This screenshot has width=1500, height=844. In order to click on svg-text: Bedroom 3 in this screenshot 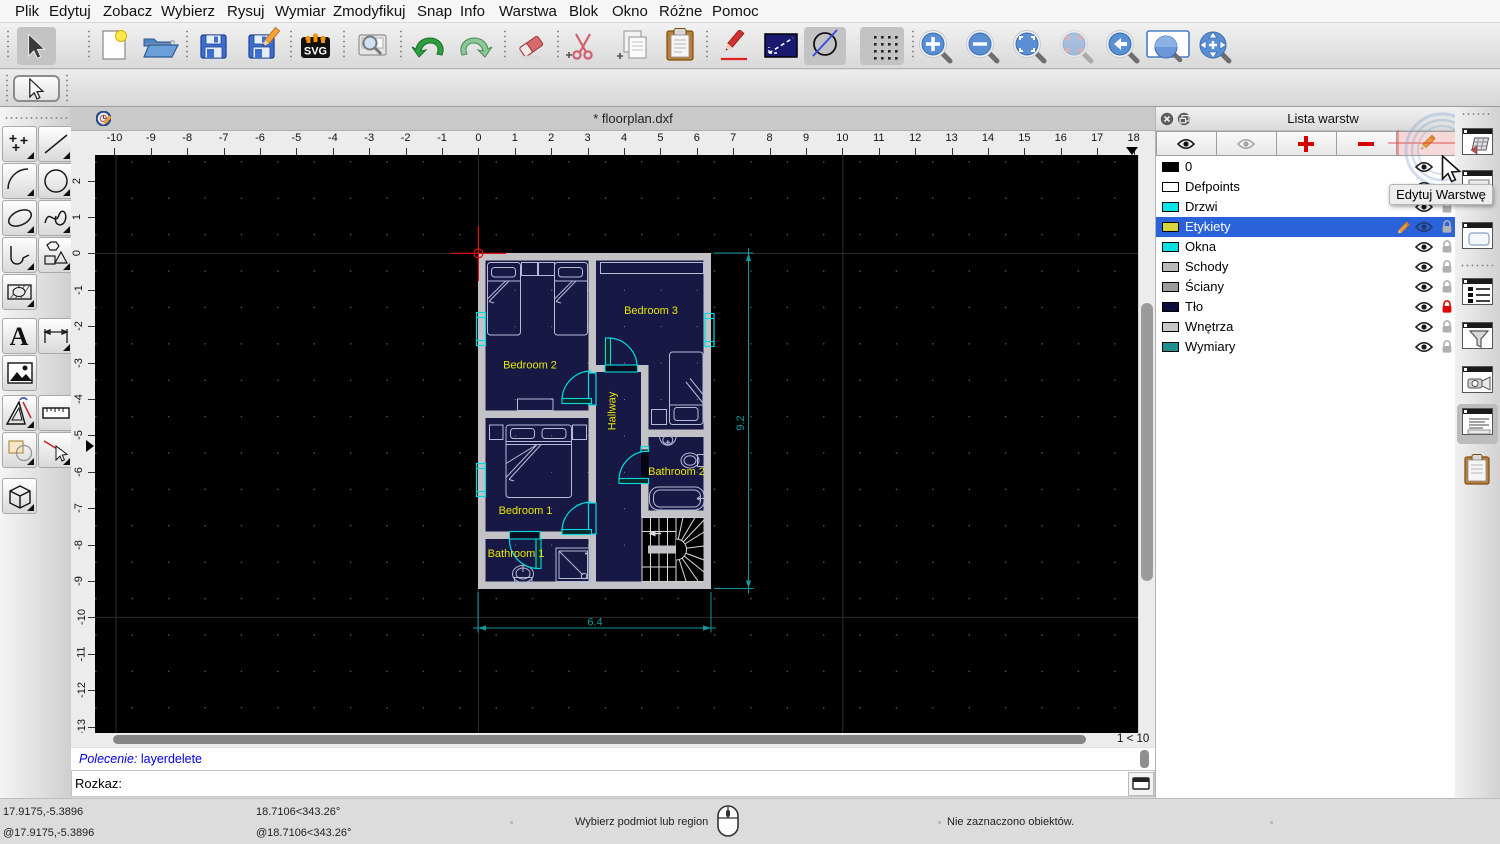, I will do `click(651, 311)`.